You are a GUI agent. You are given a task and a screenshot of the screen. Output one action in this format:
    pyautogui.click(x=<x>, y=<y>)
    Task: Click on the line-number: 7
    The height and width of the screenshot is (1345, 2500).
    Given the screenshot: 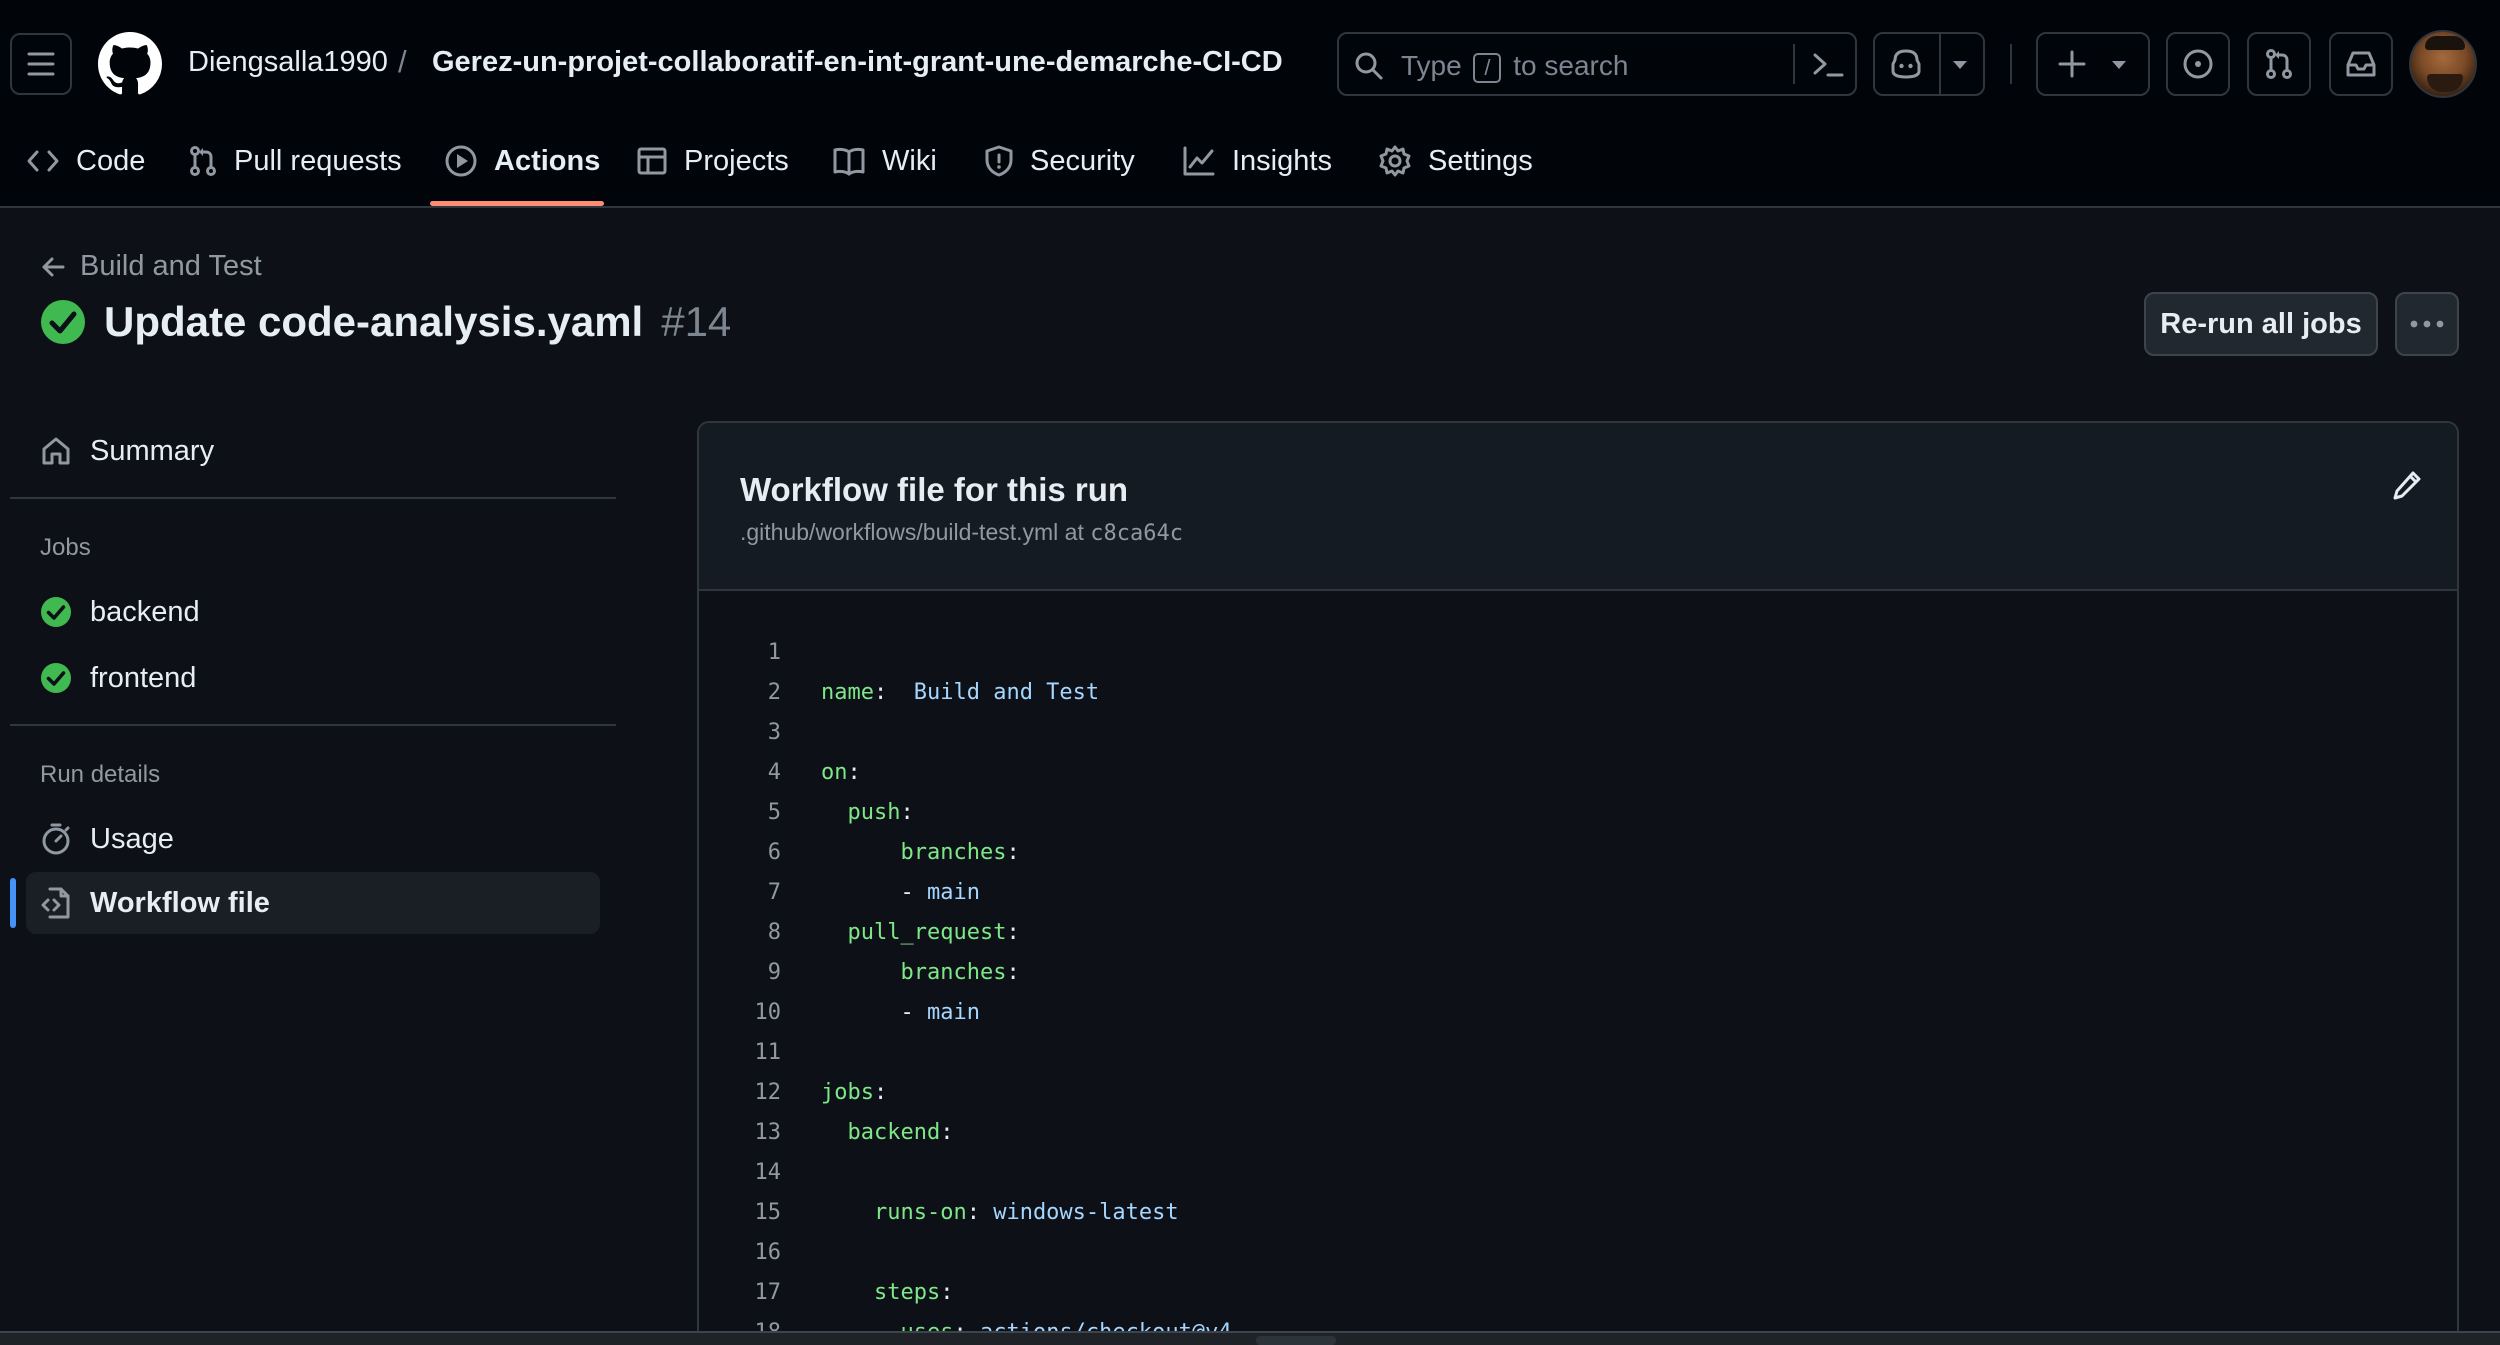 What is the action you would take?
    pyautogui.click(x=774, y=892)
    